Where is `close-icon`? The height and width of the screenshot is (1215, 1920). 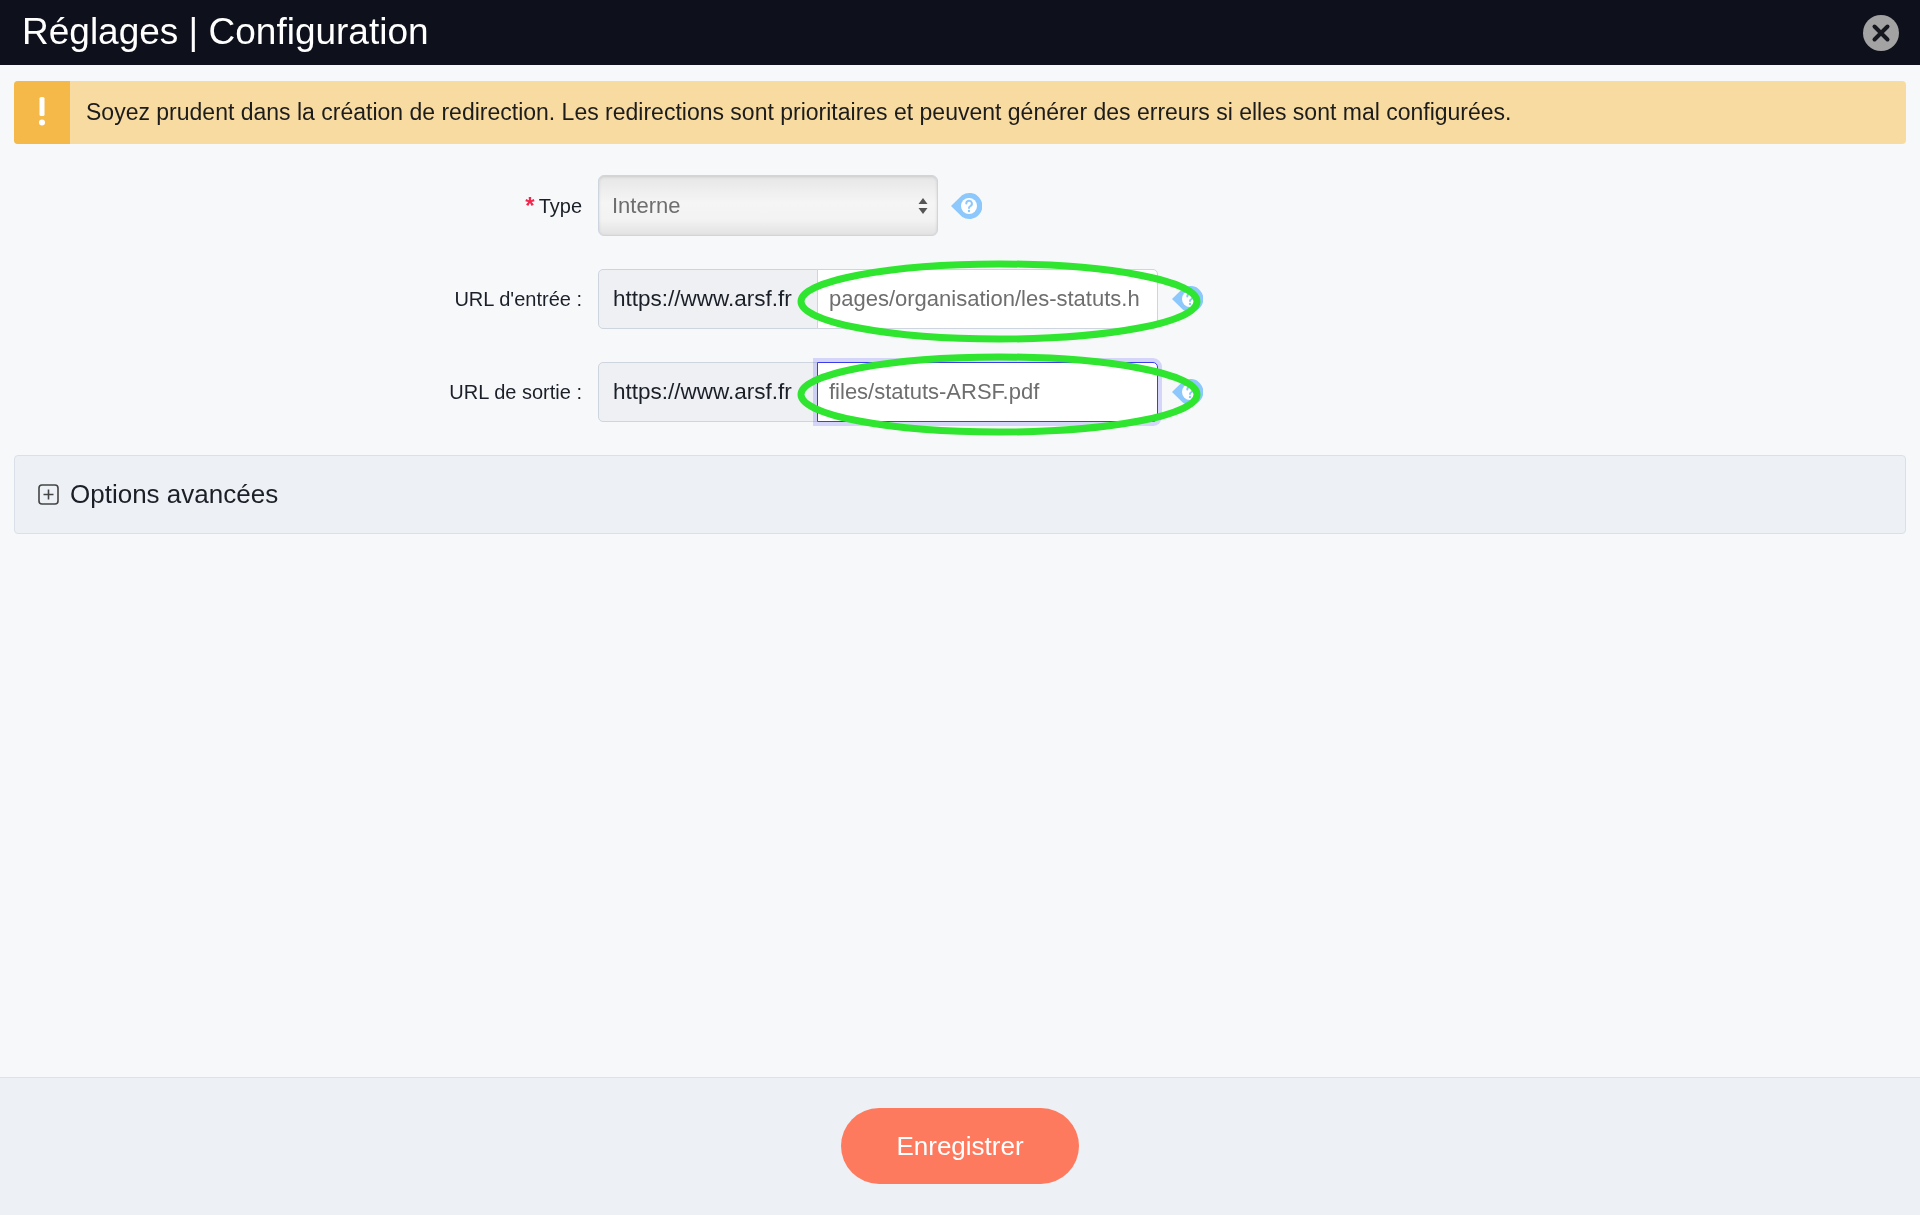 close-icon is located at coordinates (1881, 32).